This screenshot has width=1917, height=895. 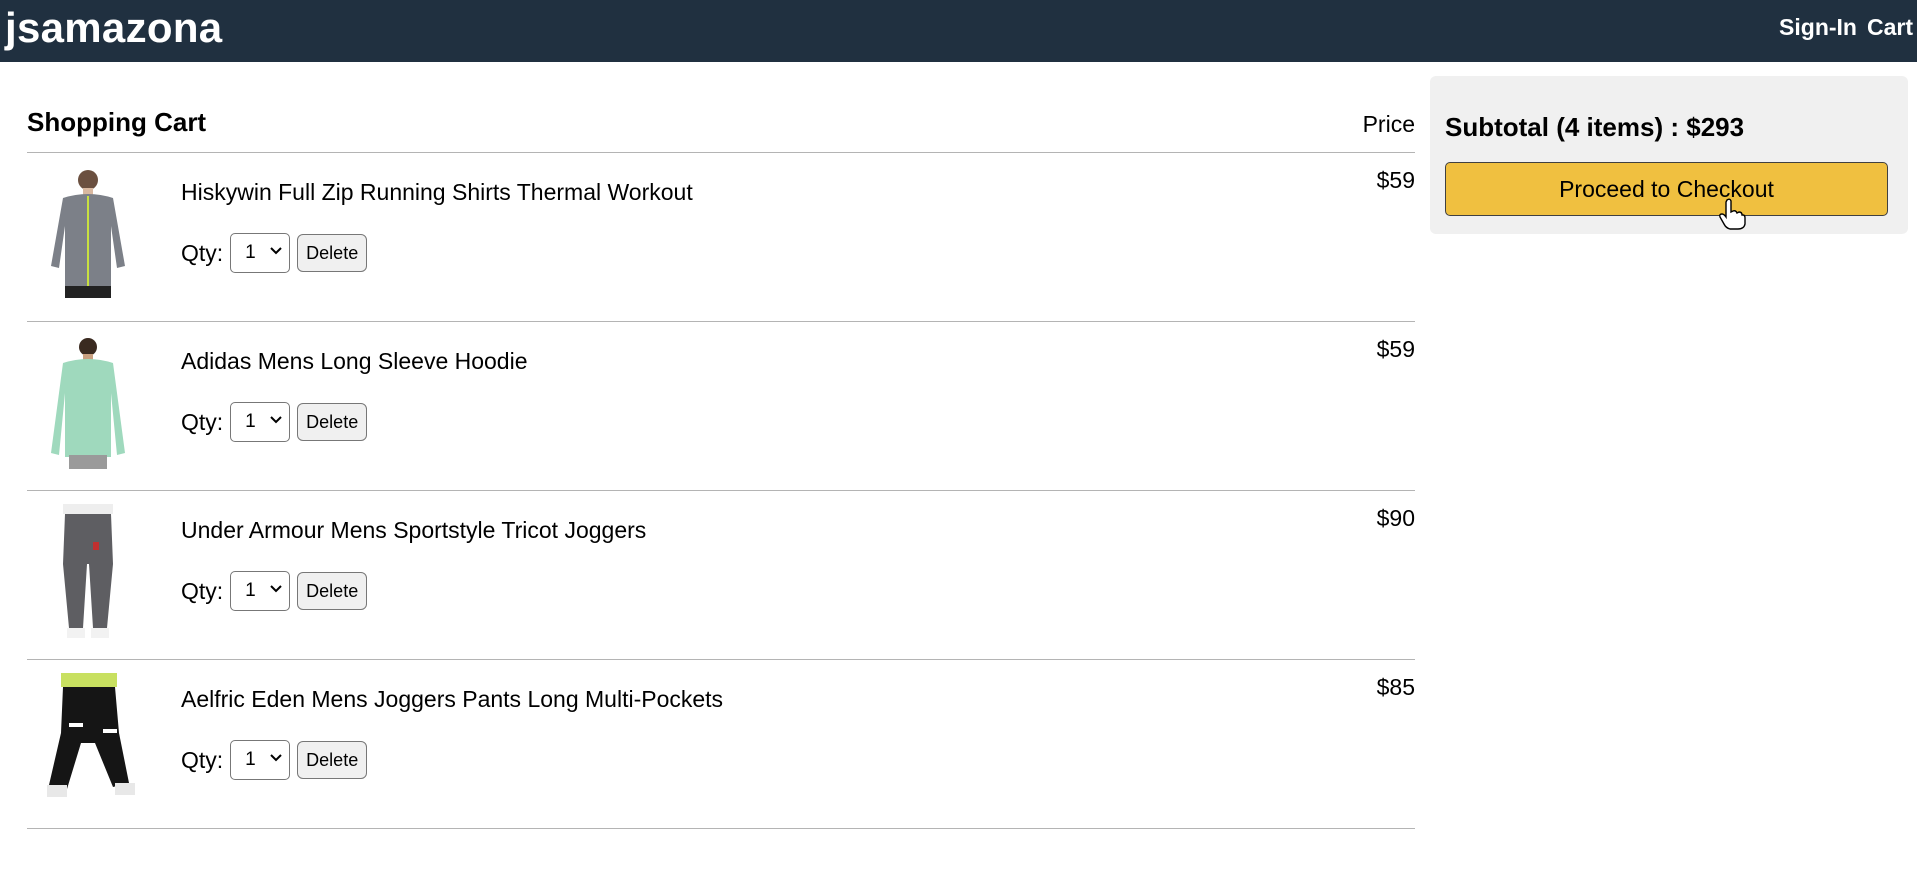 What do you see at coordinates (1666, 189) in the screenshot?
I see `proceed-to-checkout-button: Proceed to Checkout` at bounding box center [1666, 189].